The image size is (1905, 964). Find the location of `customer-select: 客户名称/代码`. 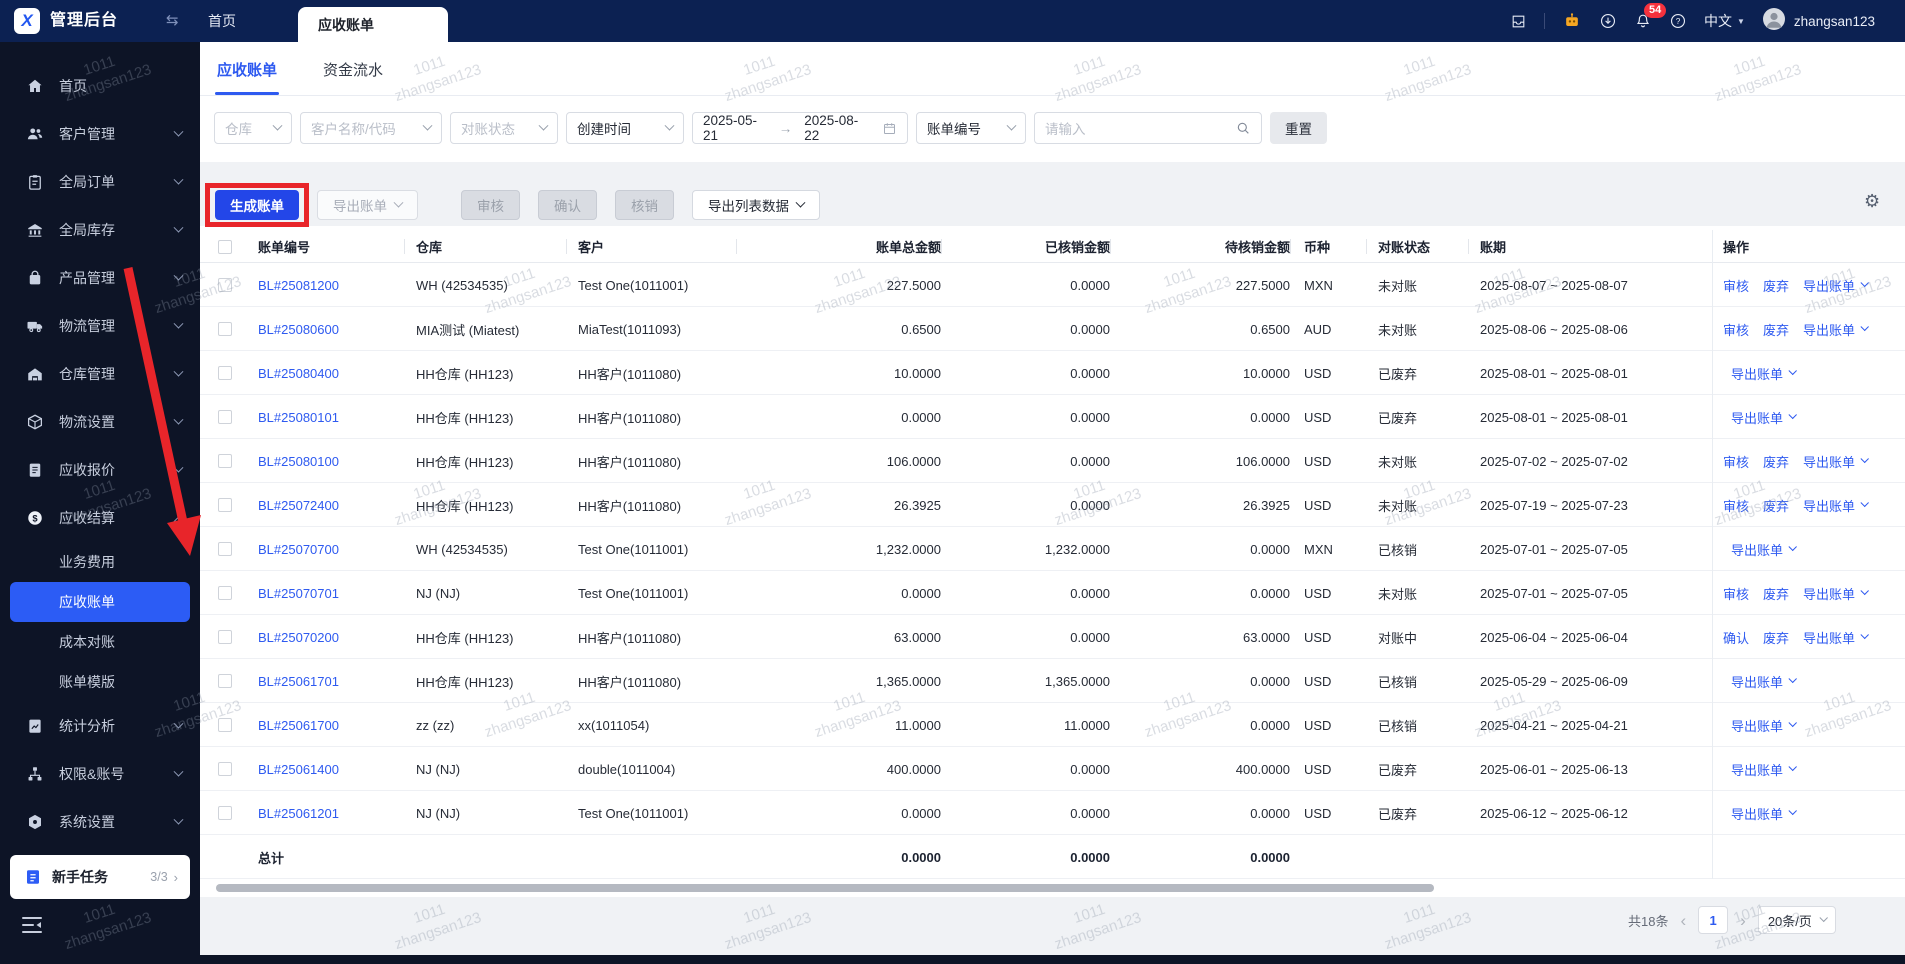

customer-select: 客户名称/代码 is located at coordinates (371, 128).